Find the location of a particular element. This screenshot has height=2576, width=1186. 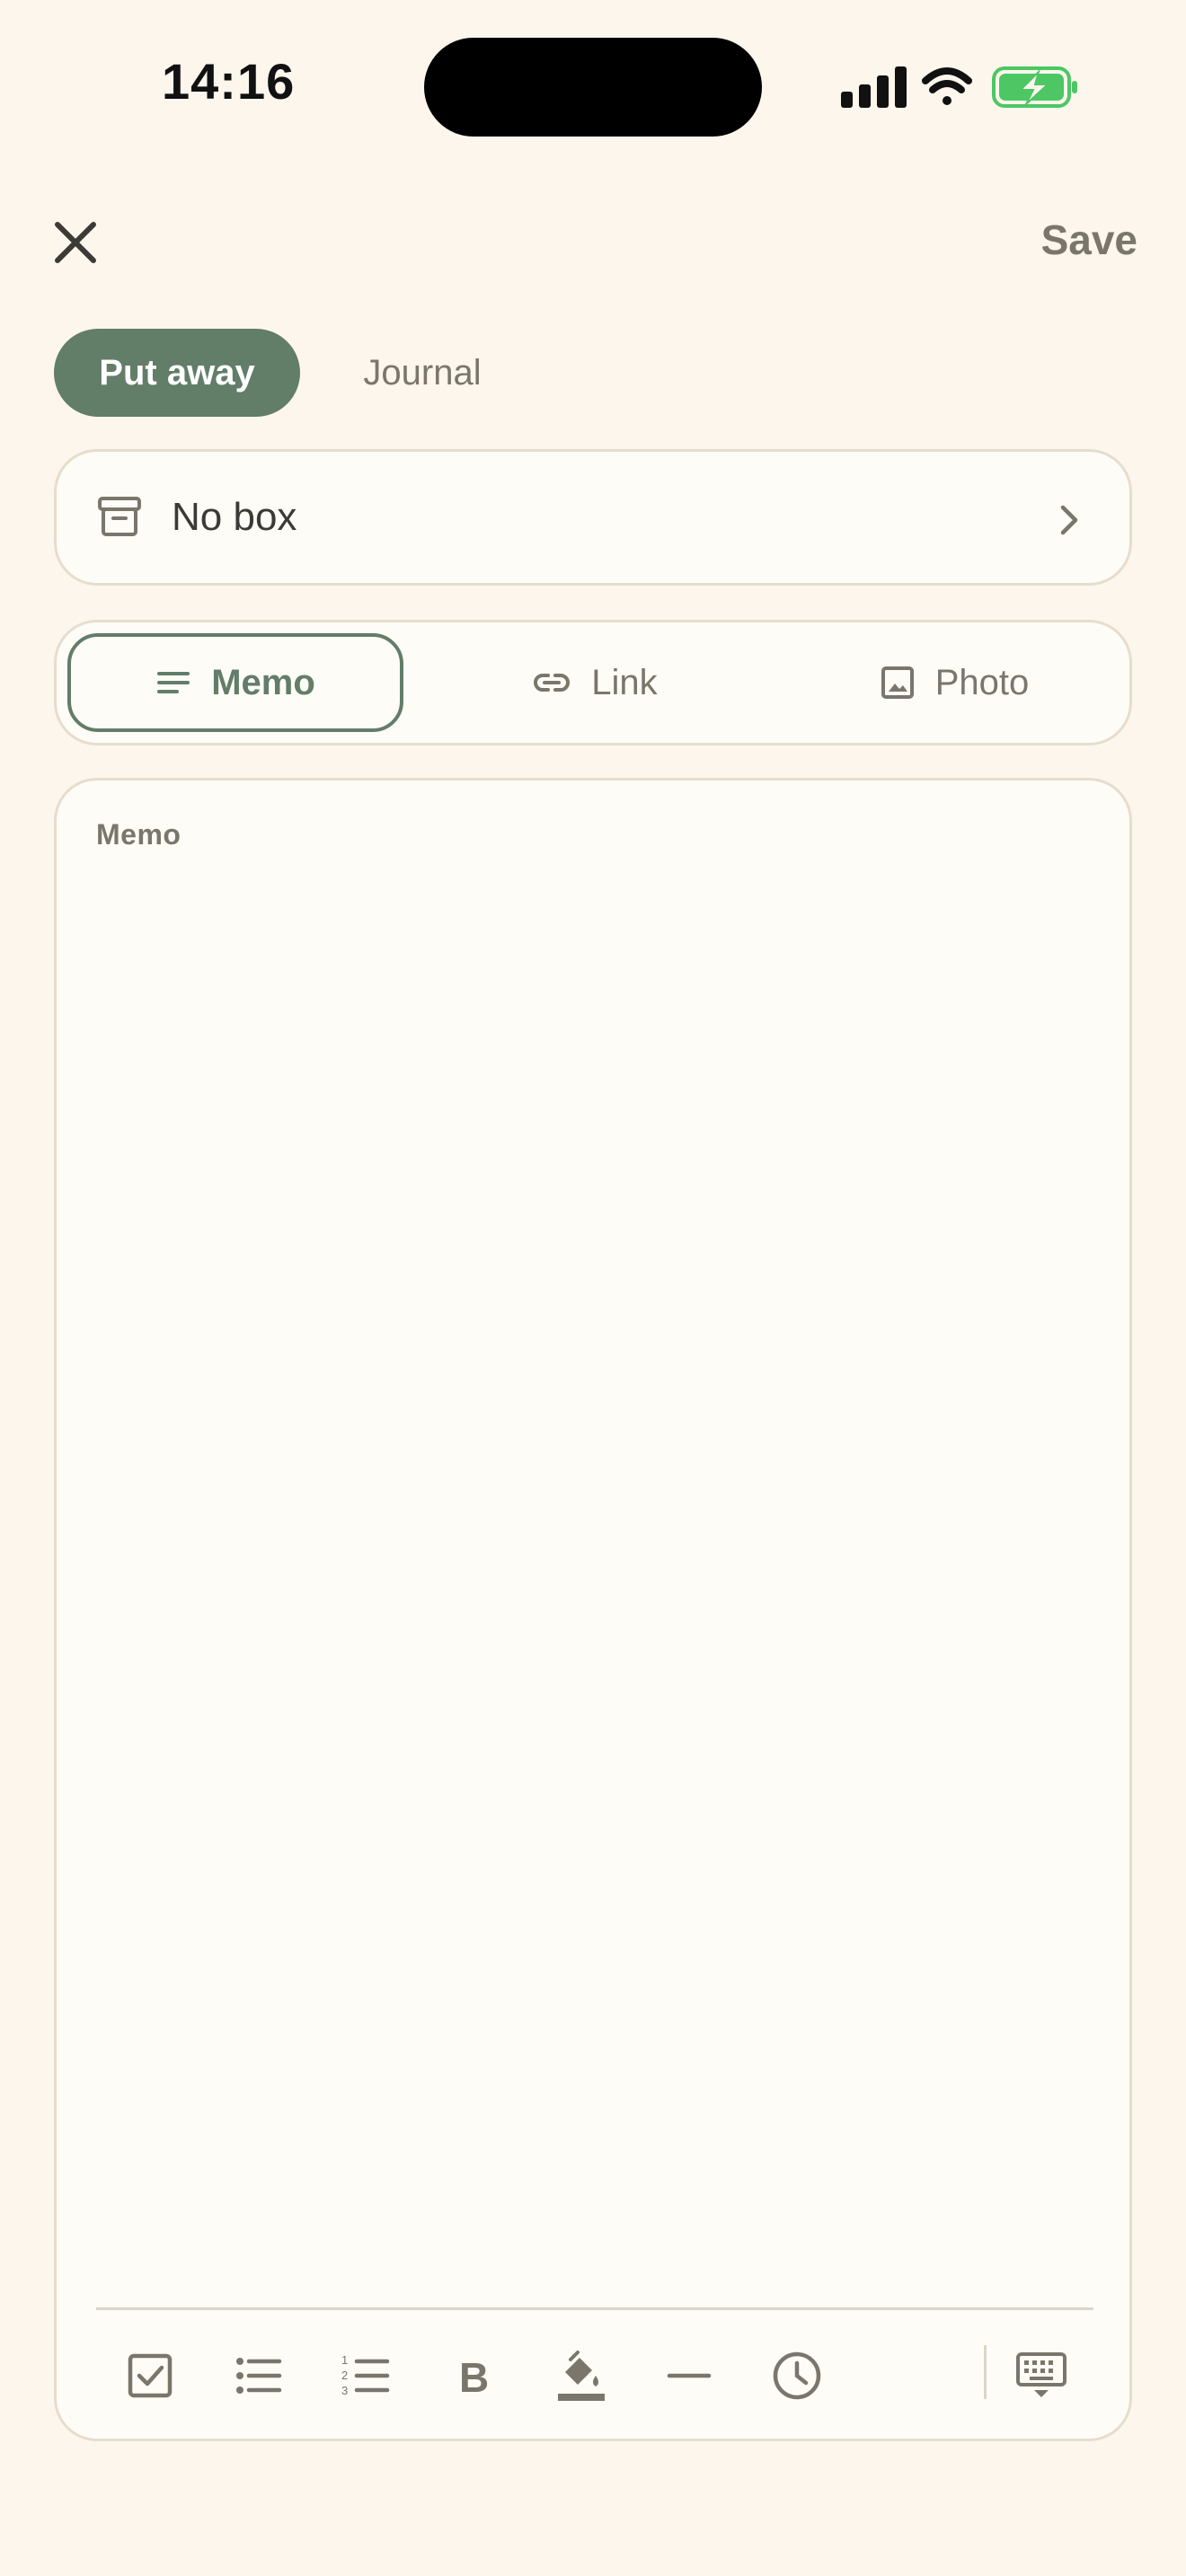

highlight-icon is located at coordinates (581, 2376).